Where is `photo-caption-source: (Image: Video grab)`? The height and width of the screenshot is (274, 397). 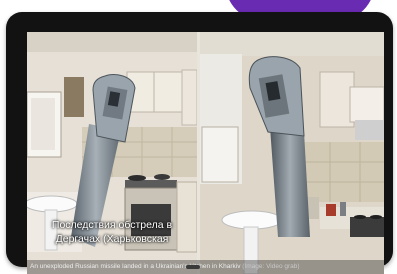 photo-caption-source: (Image: Video grab) is located at coordinates (271, 266).